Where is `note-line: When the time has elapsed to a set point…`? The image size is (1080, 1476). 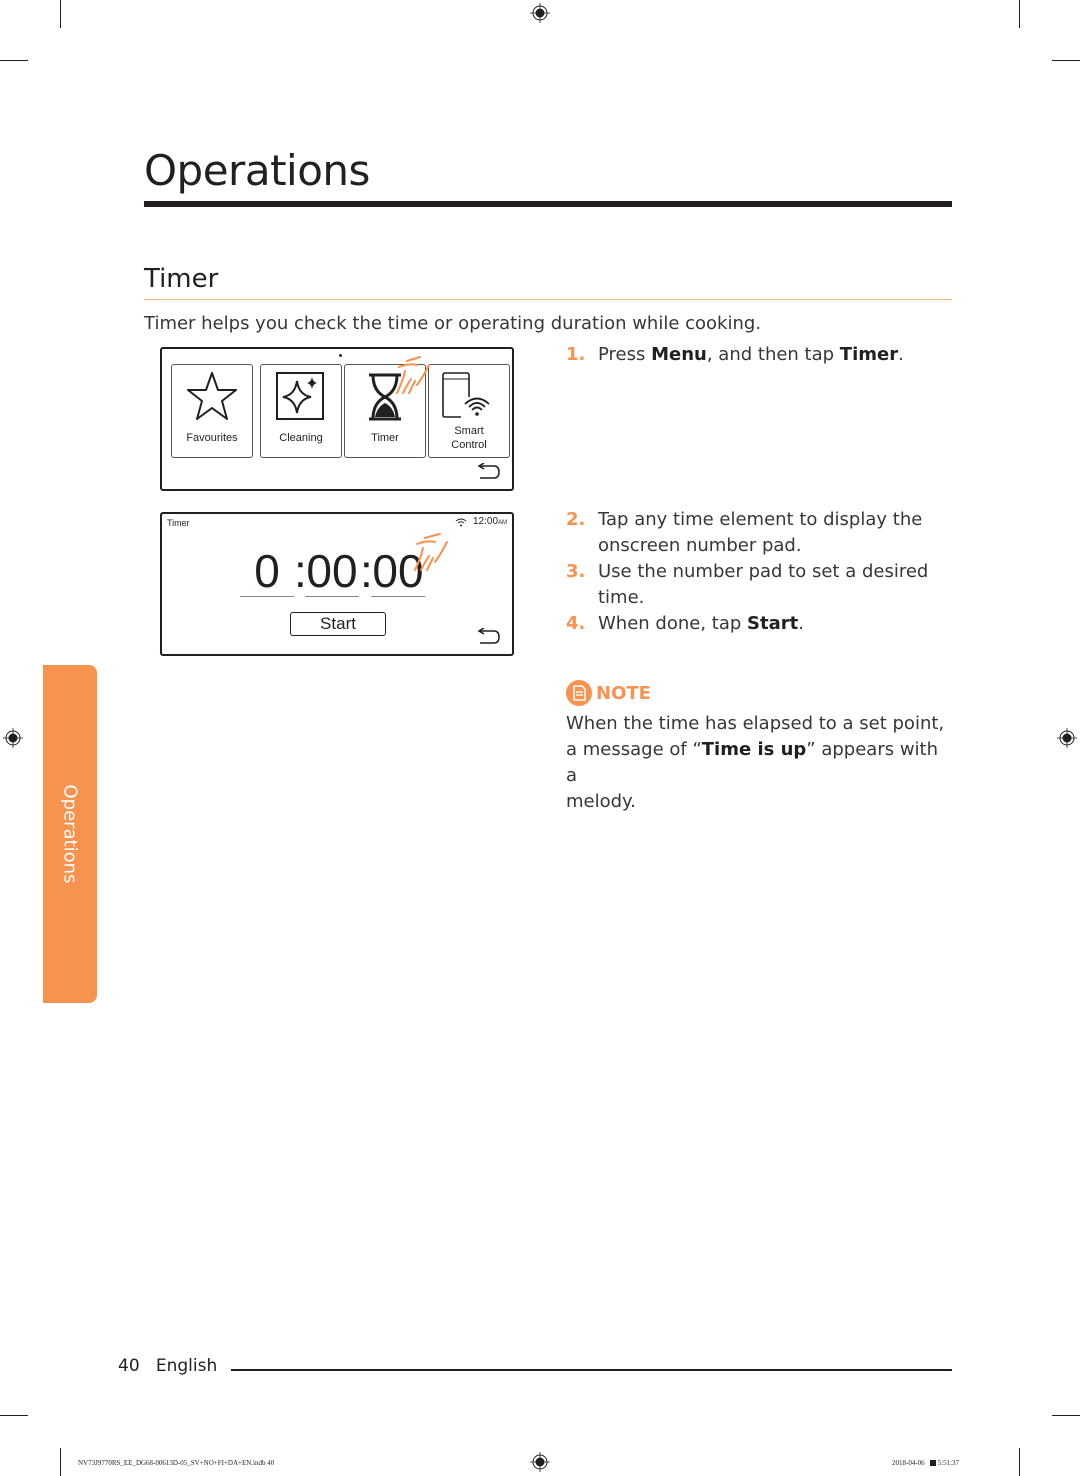
note-line: When the time has elapsed to a set point… is located at coordinates (755, 723).